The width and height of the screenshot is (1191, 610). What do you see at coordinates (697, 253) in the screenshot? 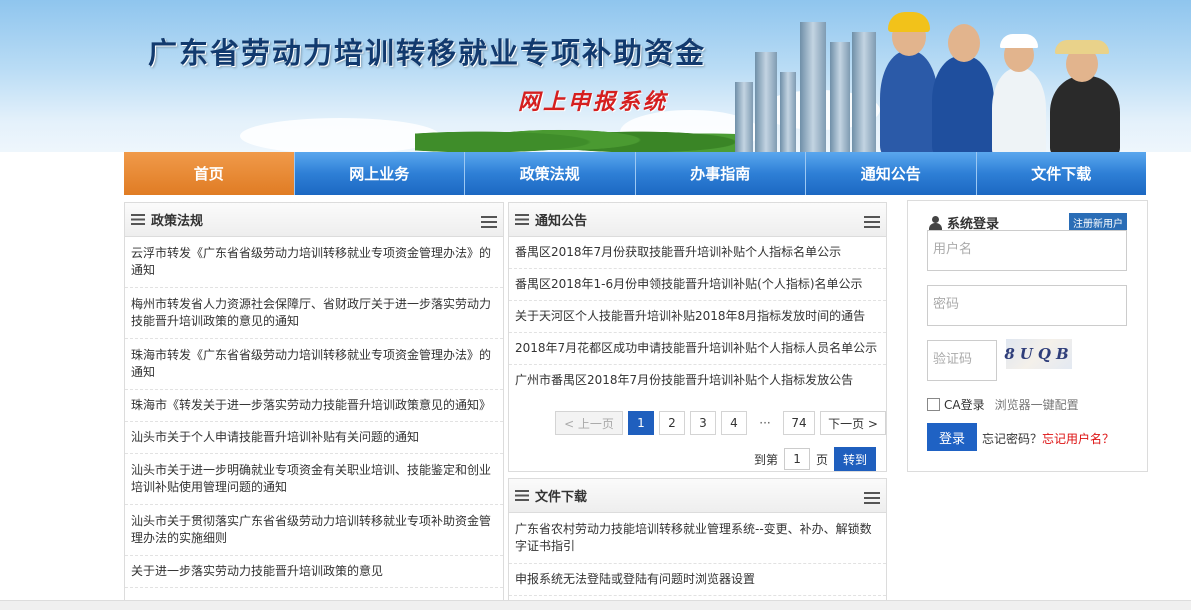
I see `list-item: 番禺区2018年7月份获取技能晋升培训补贴个人指标名单公示` at bounding box center [697, 253].